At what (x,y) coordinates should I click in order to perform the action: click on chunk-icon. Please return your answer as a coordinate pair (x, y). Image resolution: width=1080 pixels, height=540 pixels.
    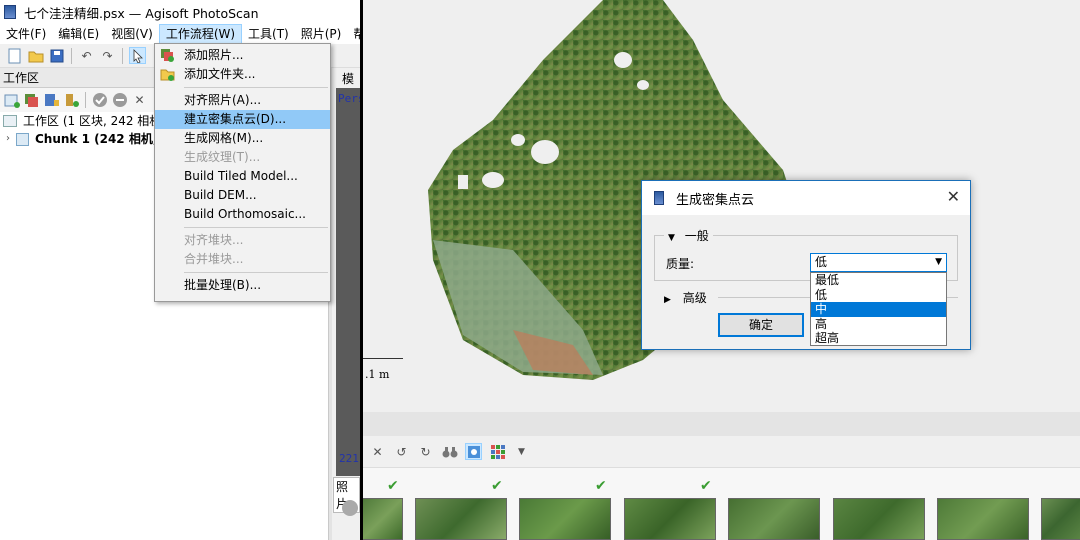
    Looking at the image, I should click on (22, 139).